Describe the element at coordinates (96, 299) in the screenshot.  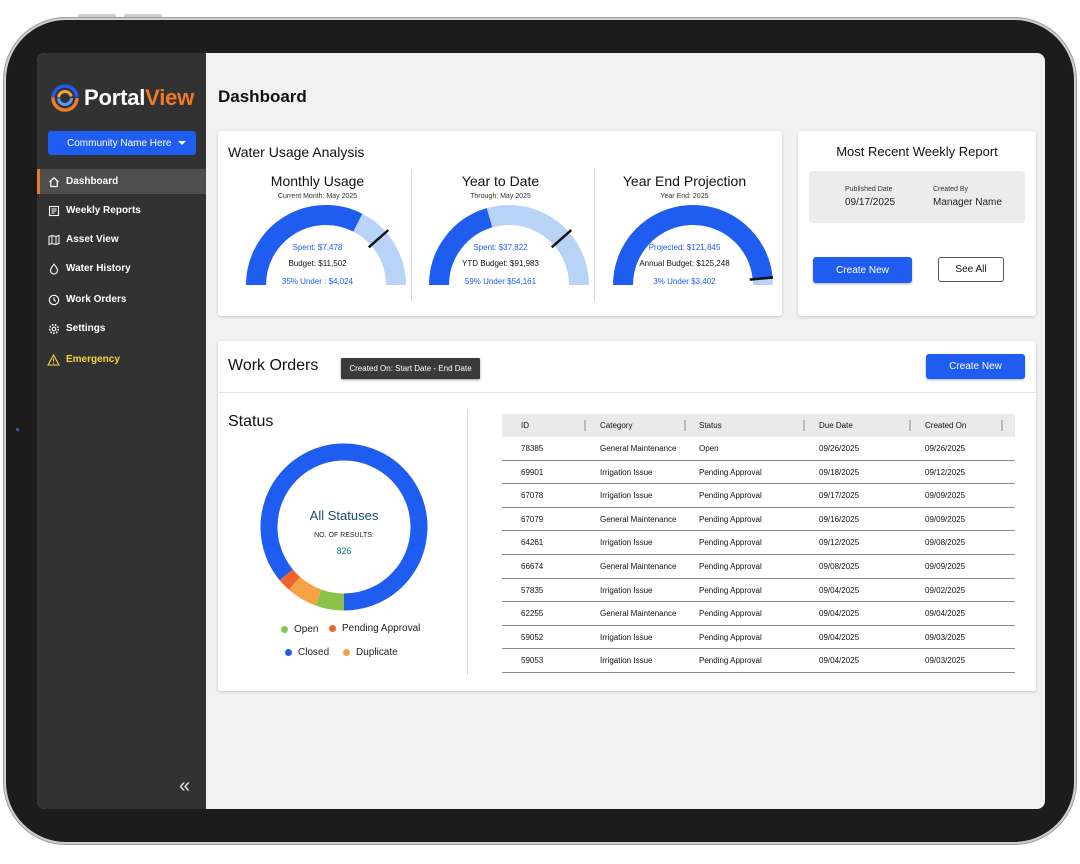
I see `sidebar-item-label: Work Orders` at that location.